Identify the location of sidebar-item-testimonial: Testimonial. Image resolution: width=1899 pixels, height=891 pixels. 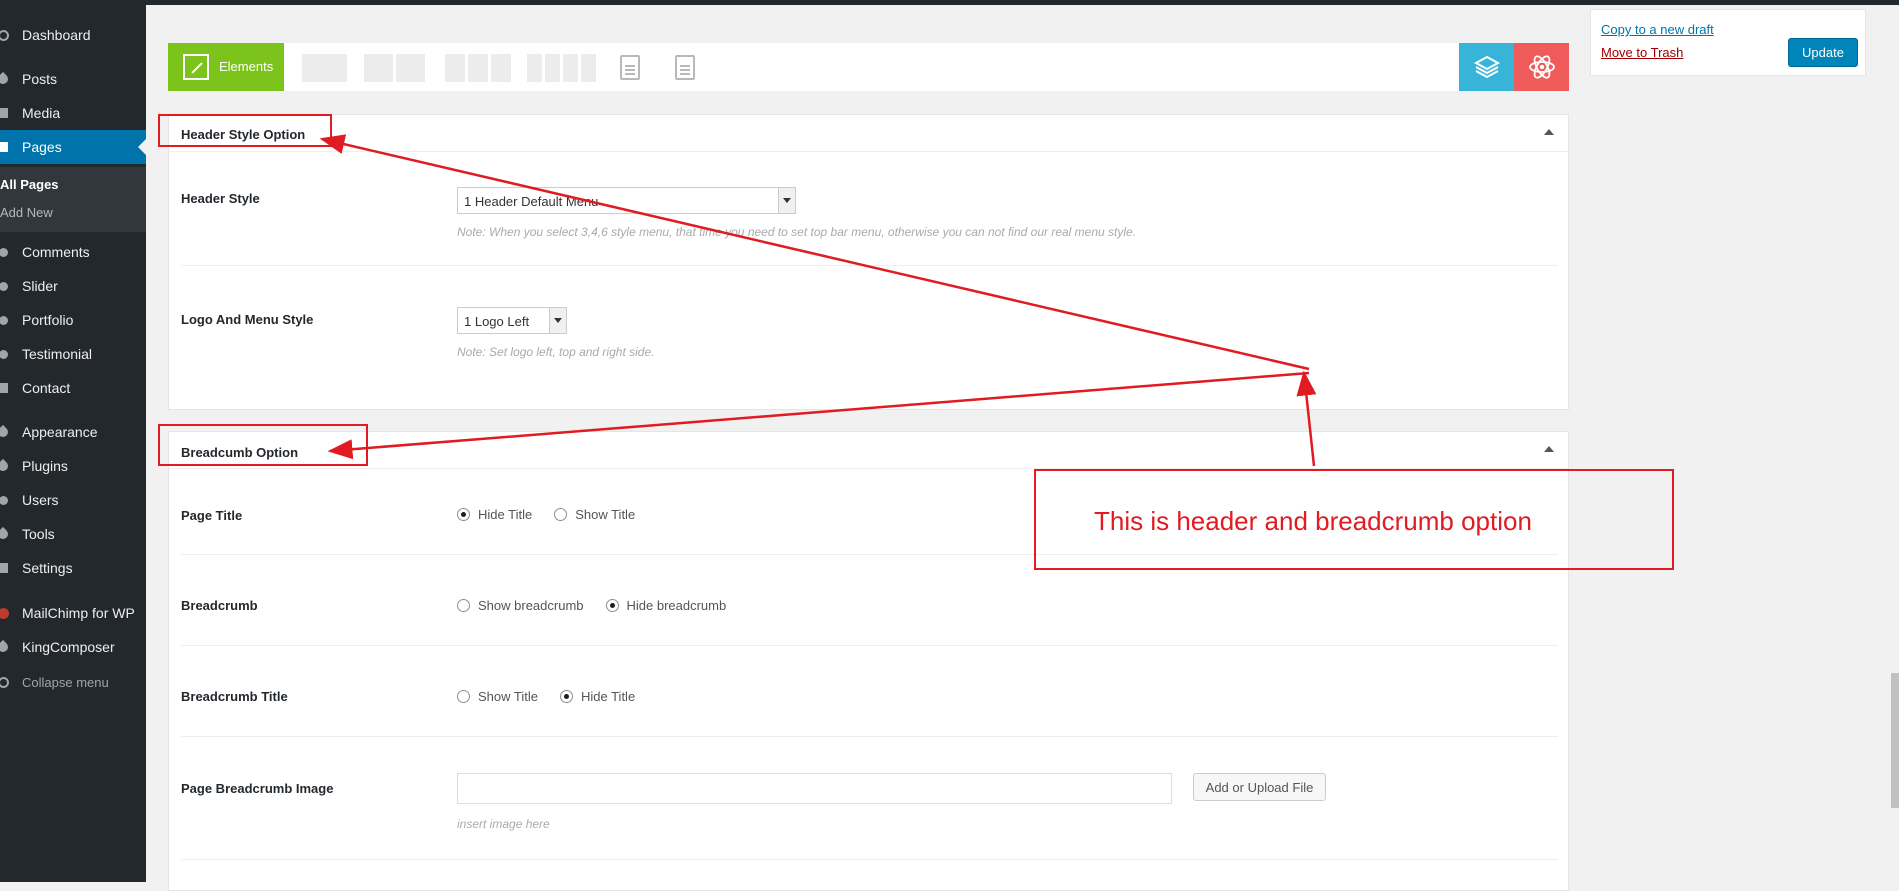
(73, 354).